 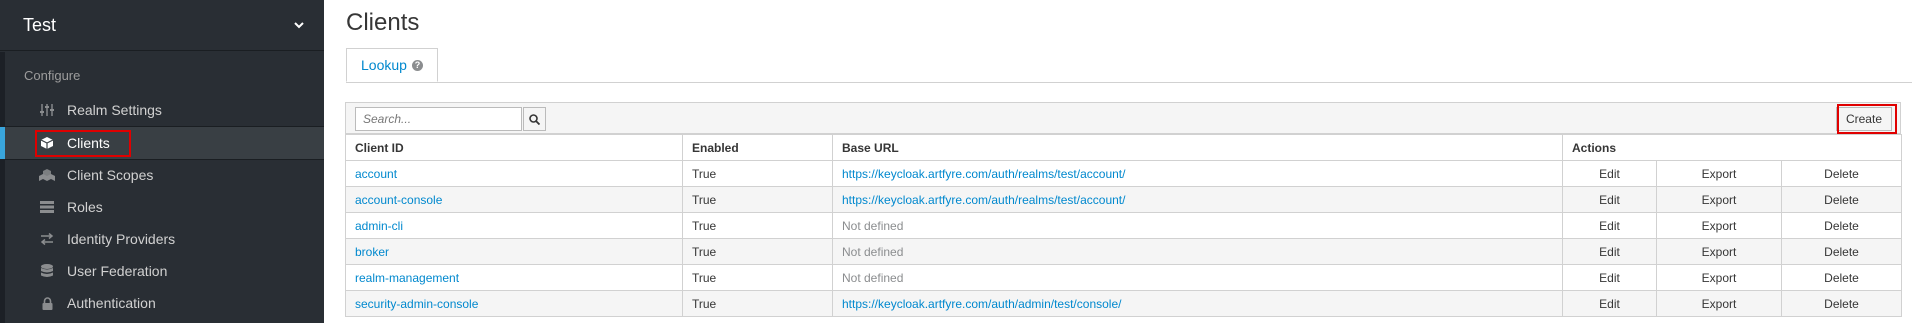 What do you see at coordinates (47, 207) in the screenshot?
I see `list-icon` at bounding box center [47, 207].